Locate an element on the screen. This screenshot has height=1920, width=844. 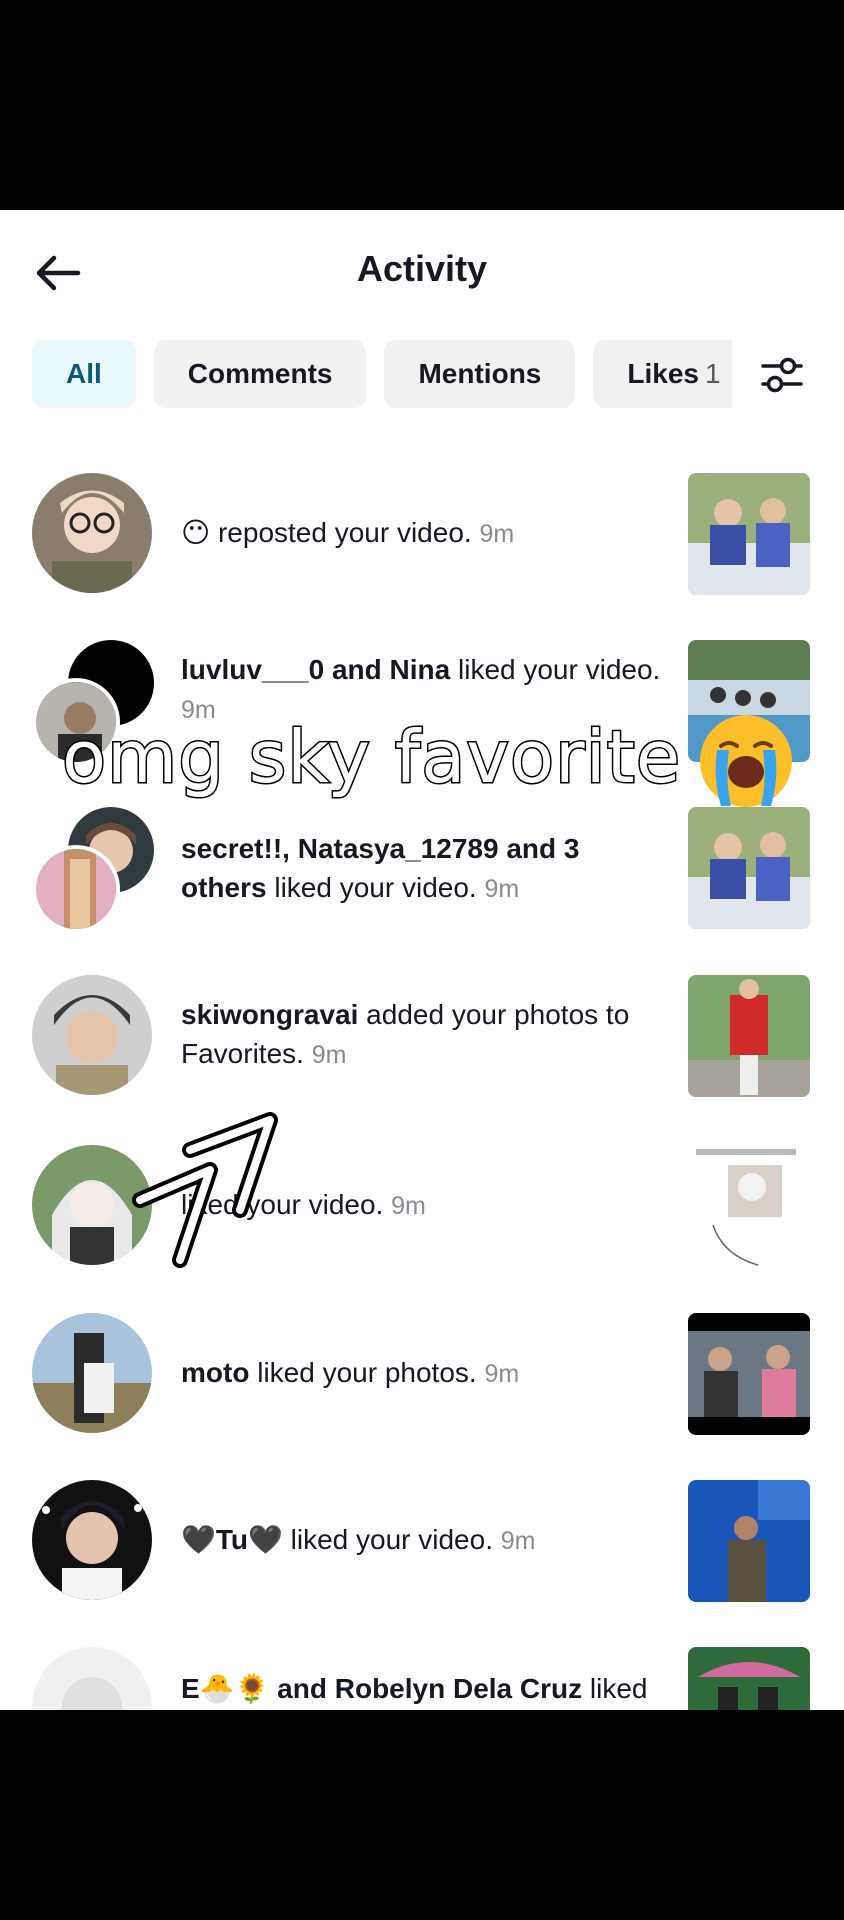
filter-tabs: All Comments Mentions Likes 1 is located at coordinates (393, 375).